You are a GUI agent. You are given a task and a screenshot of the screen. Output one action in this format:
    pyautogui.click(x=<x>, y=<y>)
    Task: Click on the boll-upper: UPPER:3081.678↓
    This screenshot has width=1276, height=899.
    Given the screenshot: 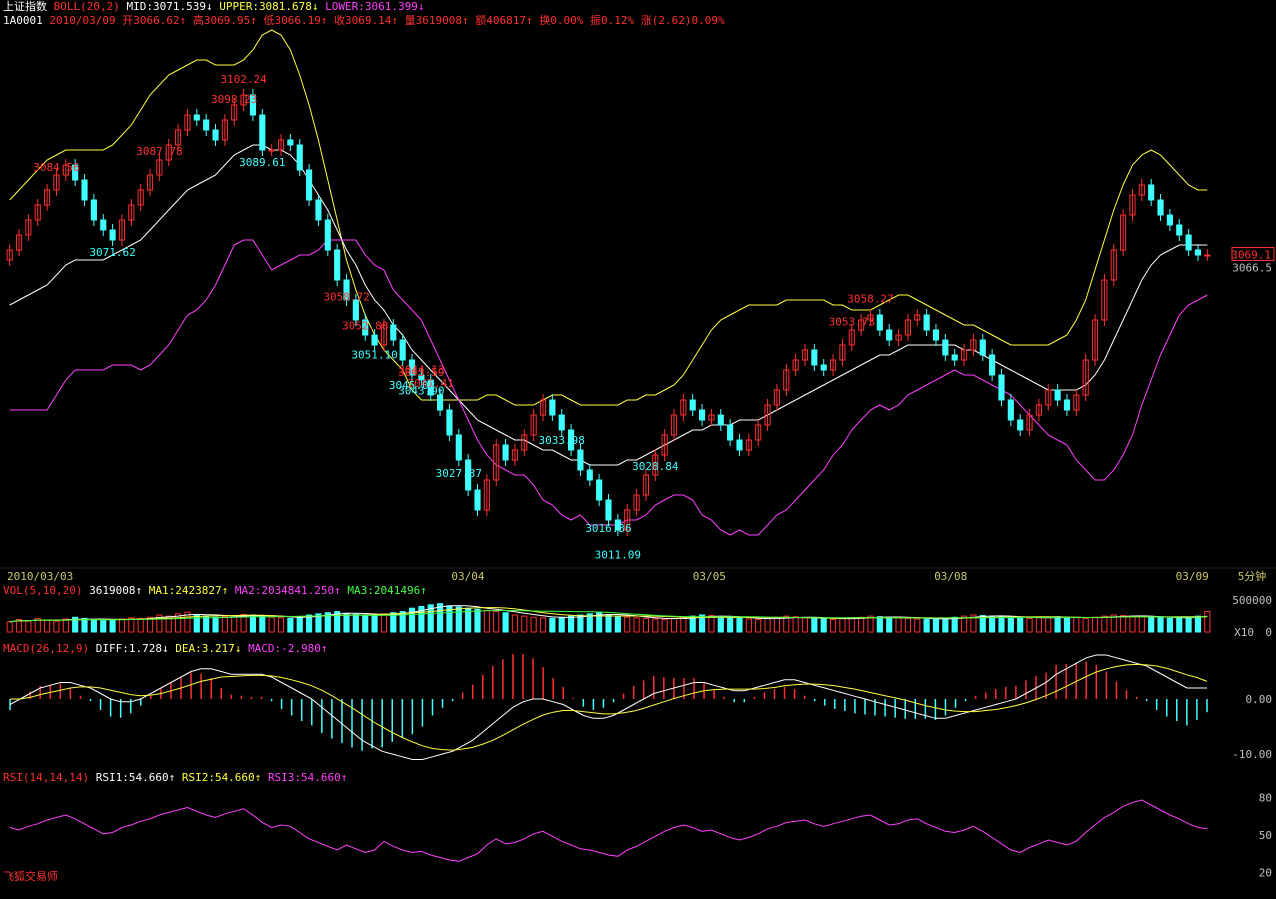 What is the action you would take?
    pyautogui.click(x=269, y=6)
    